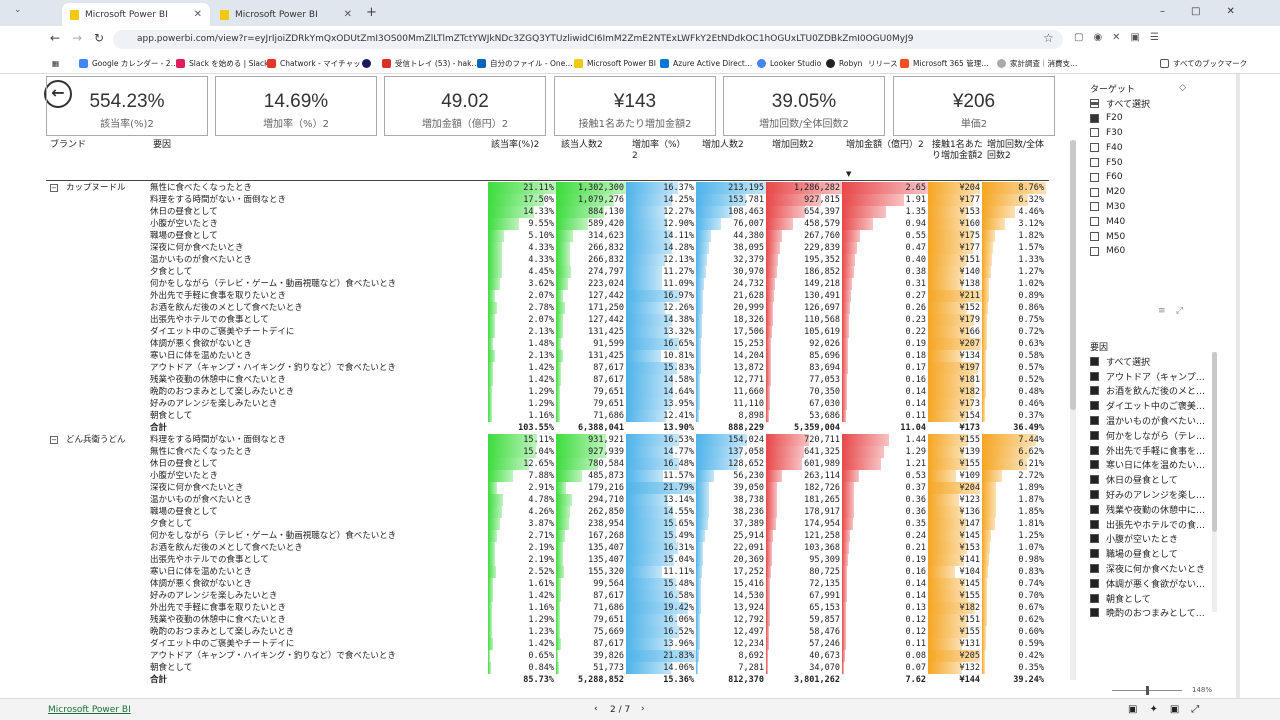 Image resolution: width=1280 pixels, height=720 pixels. I want to click on column-header: 増加金額（億円）2, so click(886, 145).